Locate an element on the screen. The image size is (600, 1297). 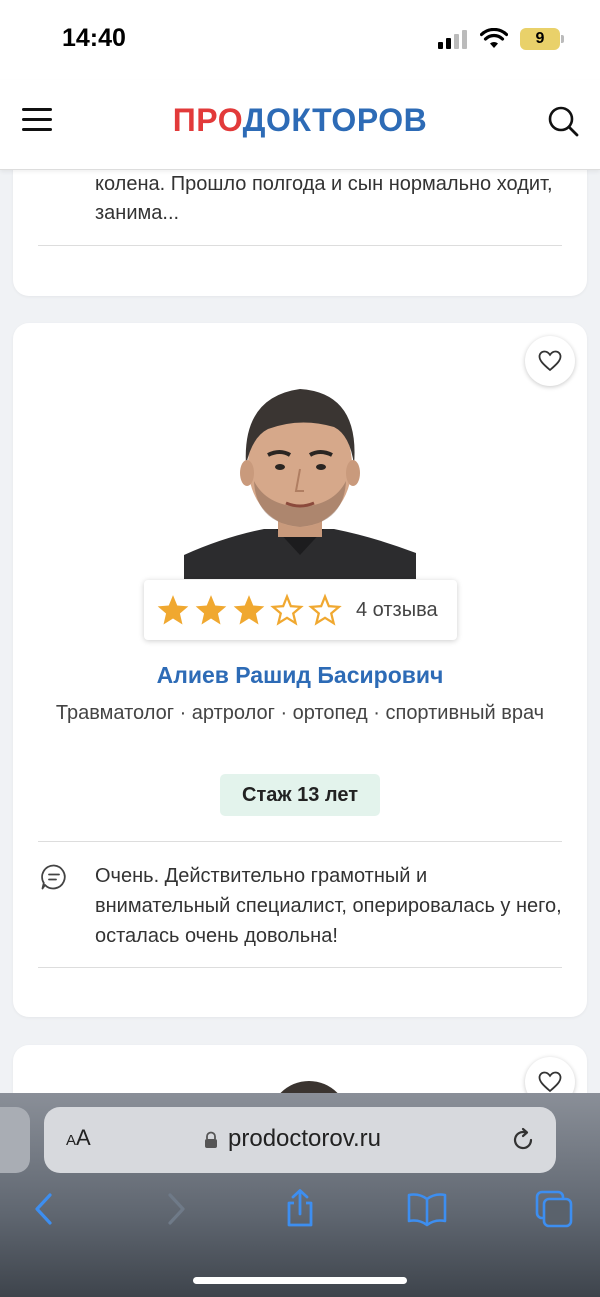
bookmarks-icon is located at coordinates (427, 1209).